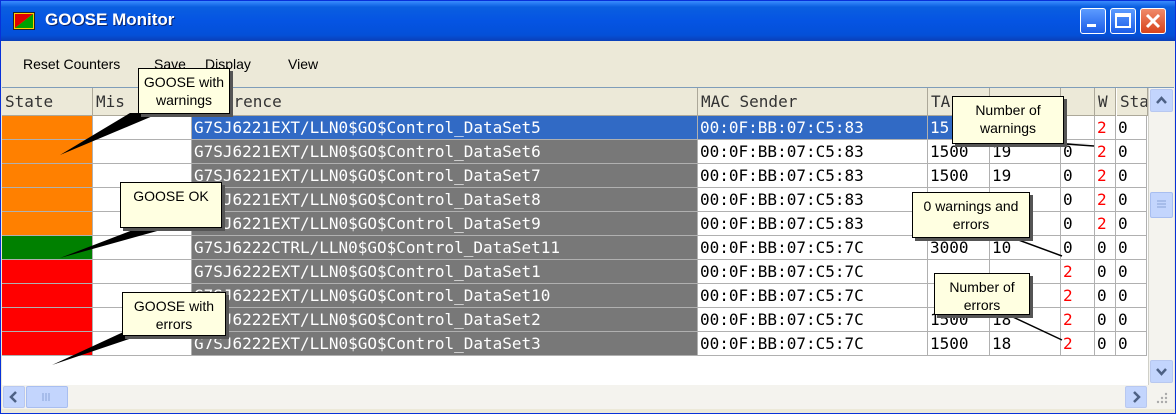 The height and width of the screenshot is (414, 1176). Describe the element at coordinates (174, 314) in the screenshot. I see `callout-goose-errors: GOOSE with errors` at that location.